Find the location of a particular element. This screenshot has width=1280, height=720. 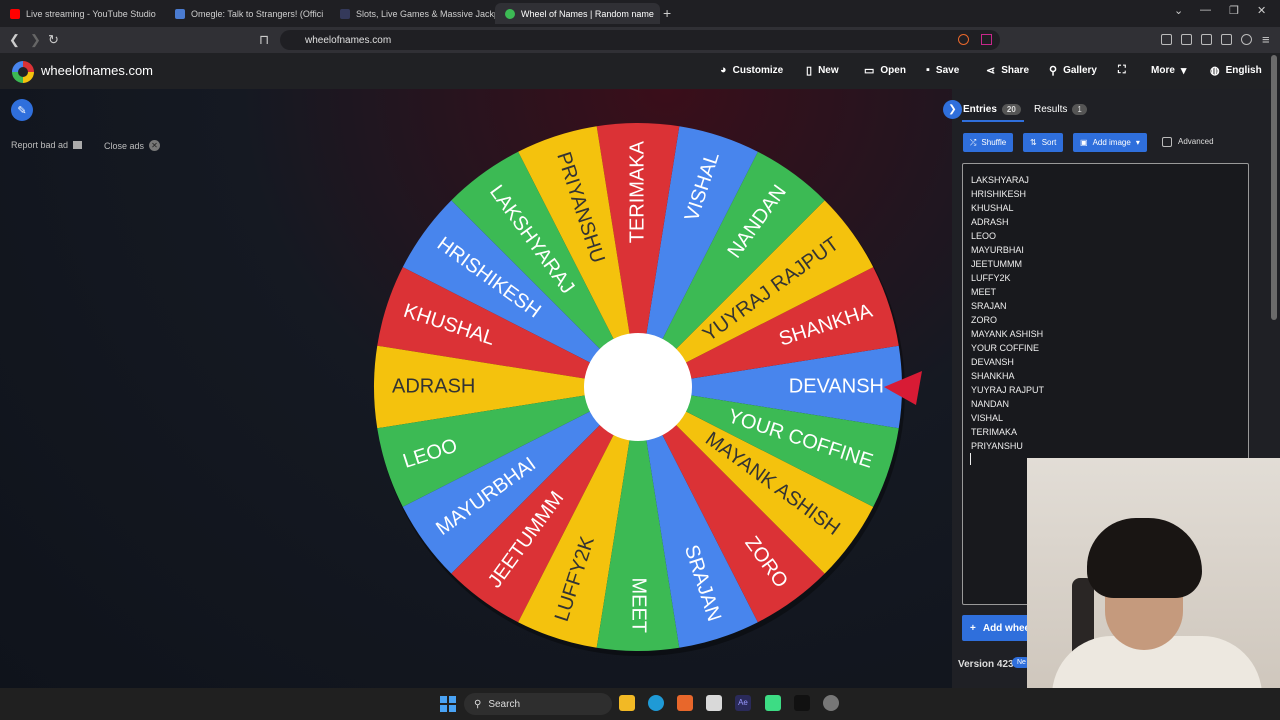

advanced-label: Advanced is located at coordinates (1196, 141).